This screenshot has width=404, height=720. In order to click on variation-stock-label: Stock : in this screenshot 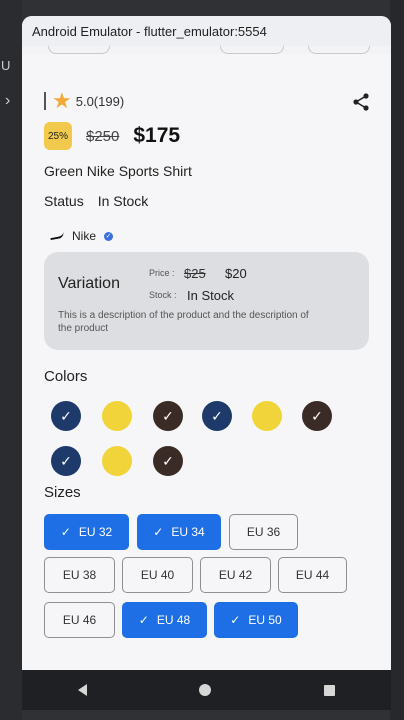, I will do `click(163, 295)`.